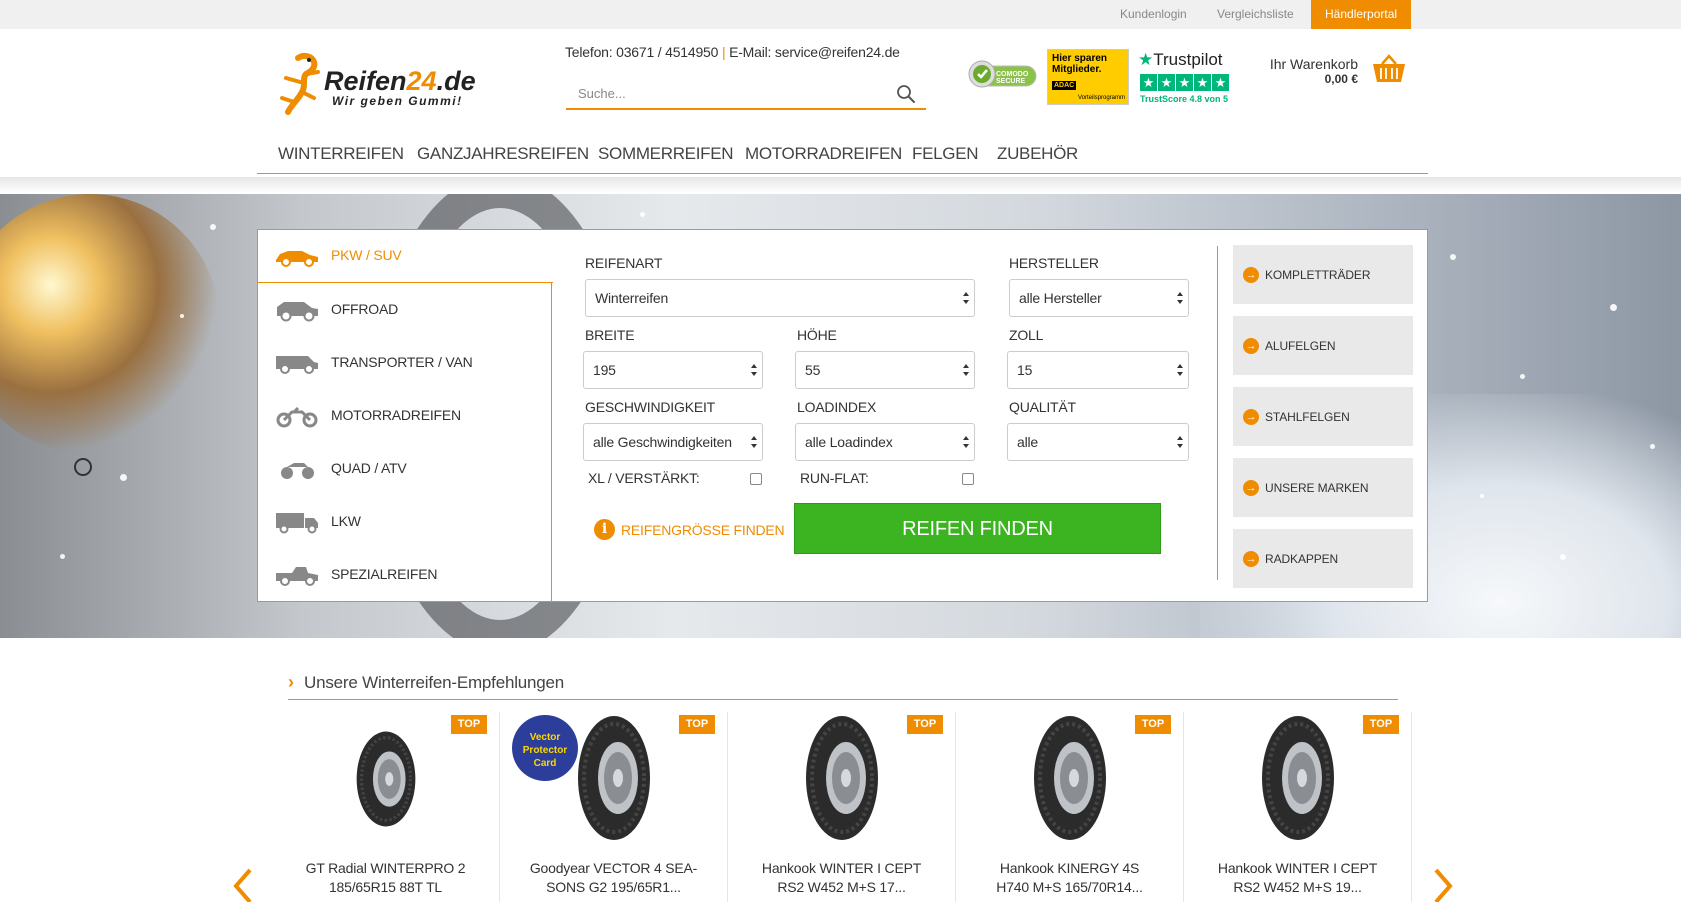 The height and width of the screenshot is (902, 1681). I want to click on car-icon, so click(297, 259).